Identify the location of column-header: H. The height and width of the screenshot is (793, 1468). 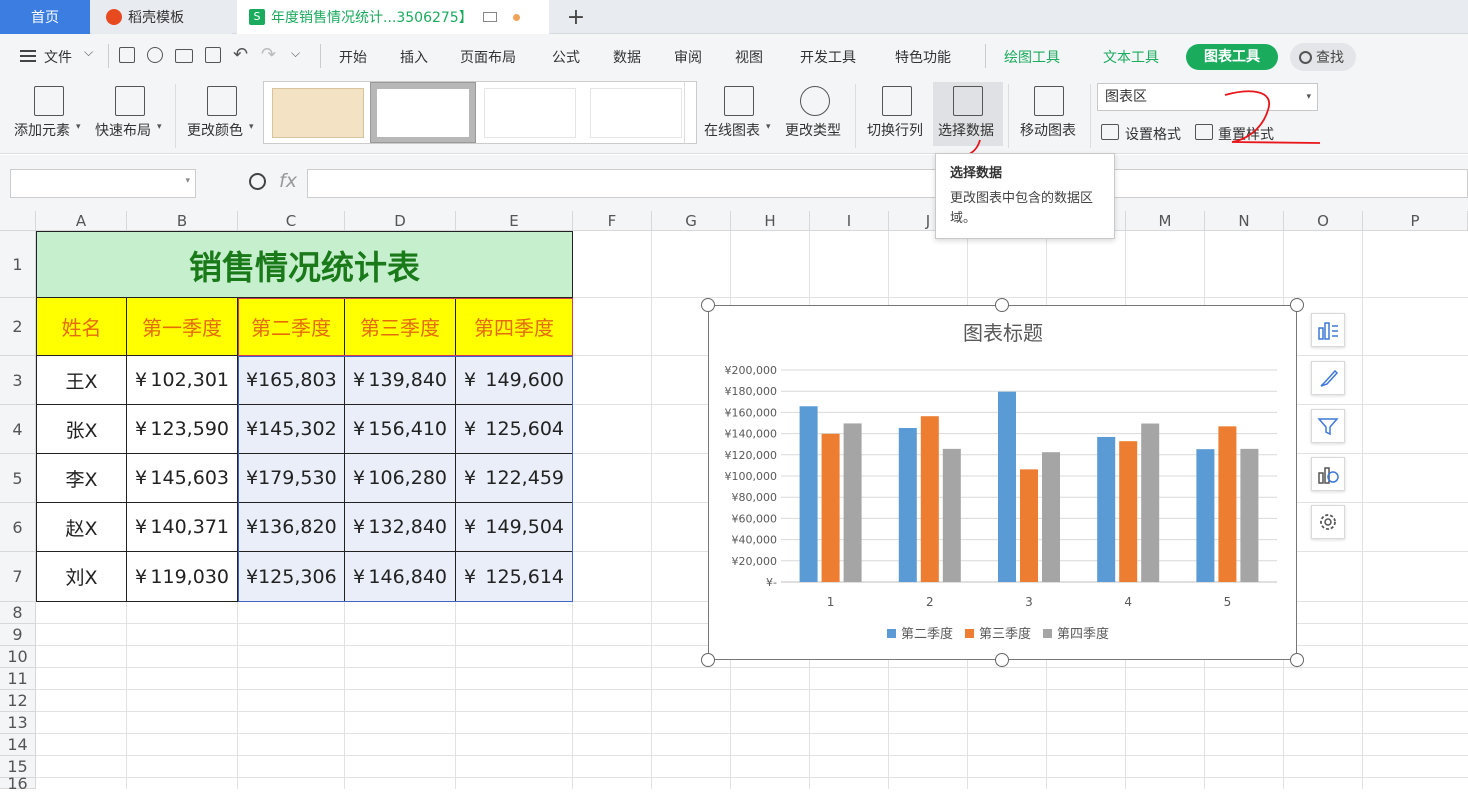
(770, 221).